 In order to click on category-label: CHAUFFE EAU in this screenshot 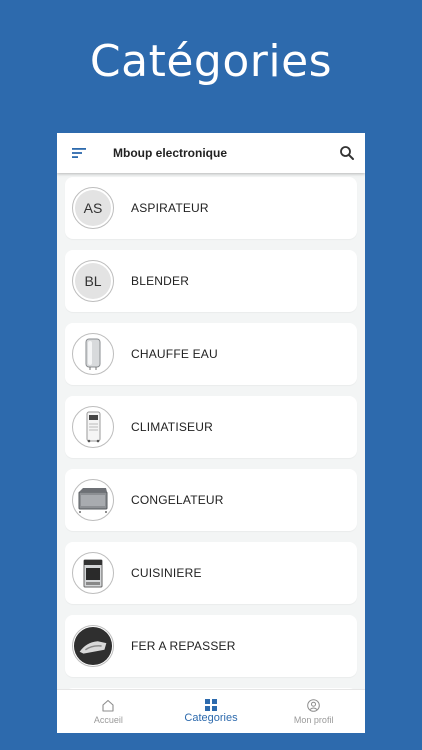, I will do `click(174, 354)`.